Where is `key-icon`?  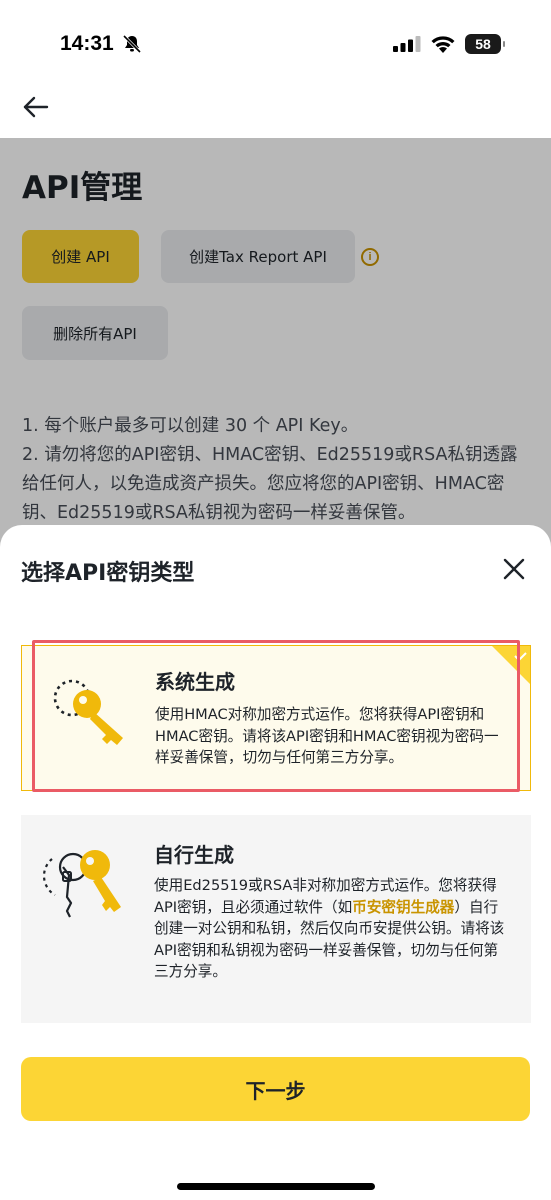 key-icon is located at coordinates (88, 712).